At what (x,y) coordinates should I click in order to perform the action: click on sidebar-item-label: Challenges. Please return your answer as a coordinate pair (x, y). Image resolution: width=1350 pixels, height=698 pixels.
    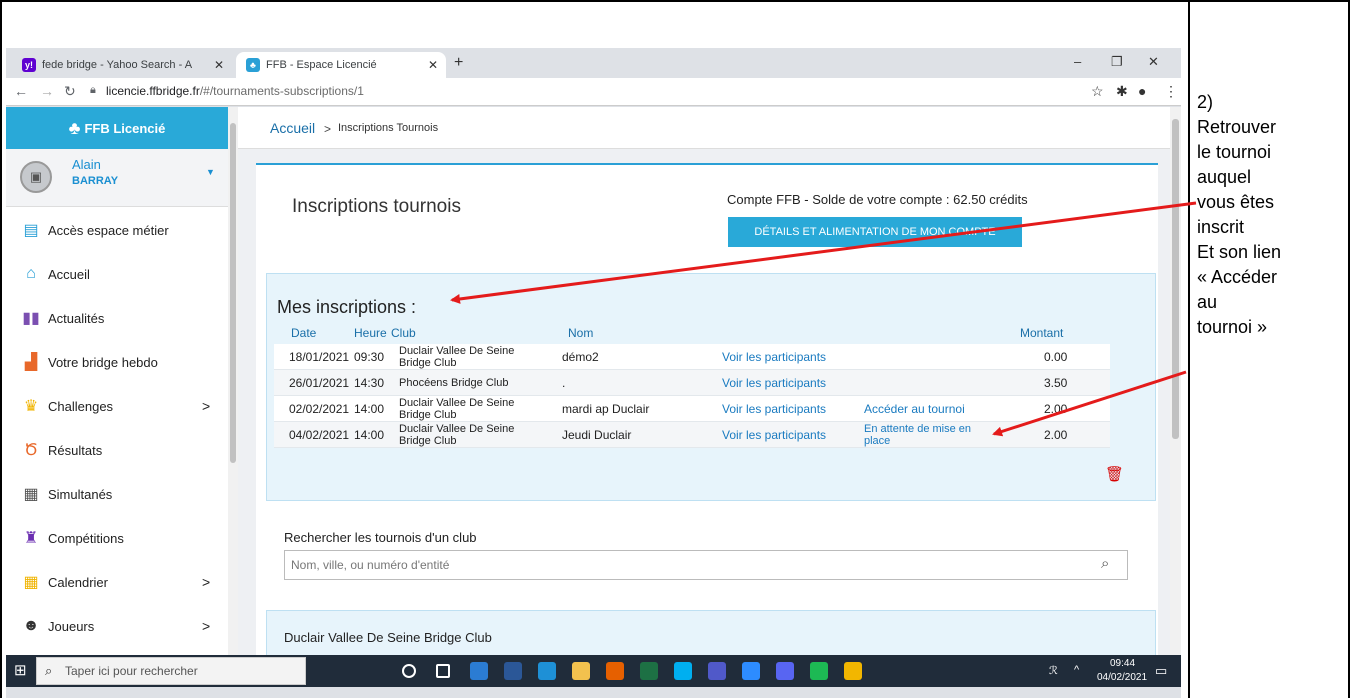
    Looking at the image, I should click on (81, 406).